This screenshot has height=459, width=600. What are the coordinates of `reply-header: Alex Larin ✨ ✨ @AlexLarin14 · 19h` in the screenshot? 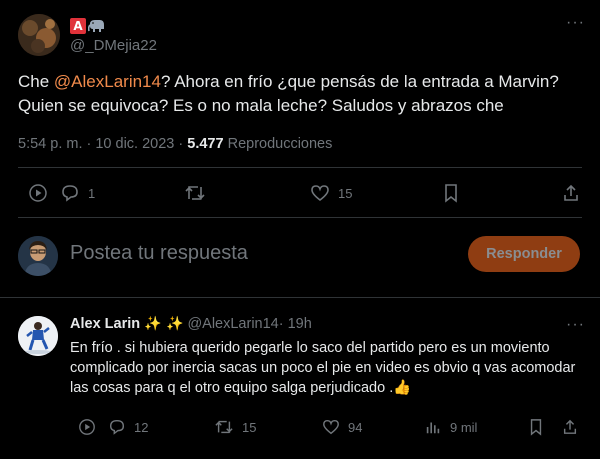 It's located at (191, 324).